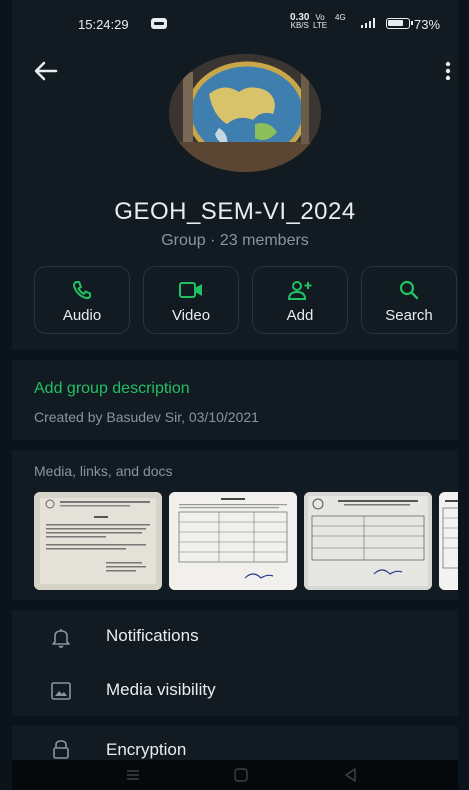 Image resolution: width=469 pixels, height=790 pixels. What do you see at coordinates (191, 300) in the screenshot?
I see `video-call-button: Video` at bounding box center [191, 300].